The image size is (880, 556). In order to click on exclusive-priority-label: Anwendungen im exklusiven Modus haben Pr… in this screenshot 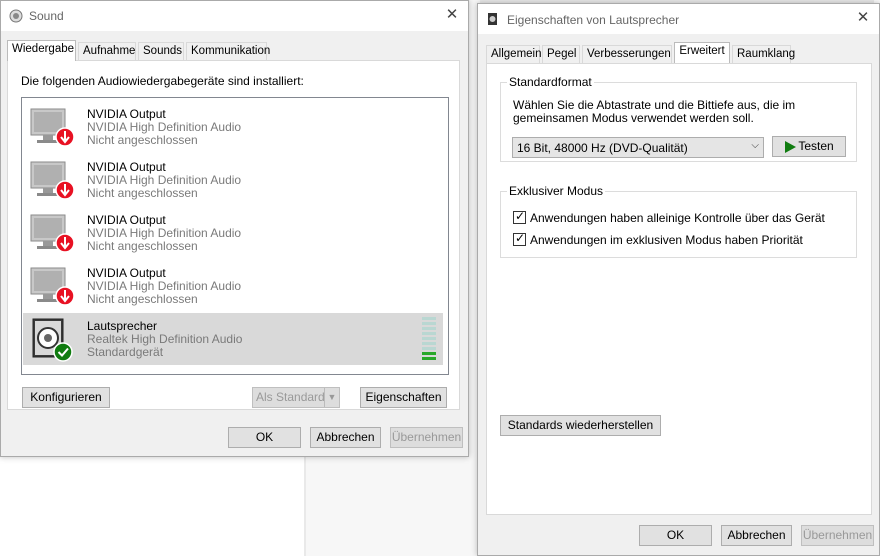, I will do `click(666, 240)`.